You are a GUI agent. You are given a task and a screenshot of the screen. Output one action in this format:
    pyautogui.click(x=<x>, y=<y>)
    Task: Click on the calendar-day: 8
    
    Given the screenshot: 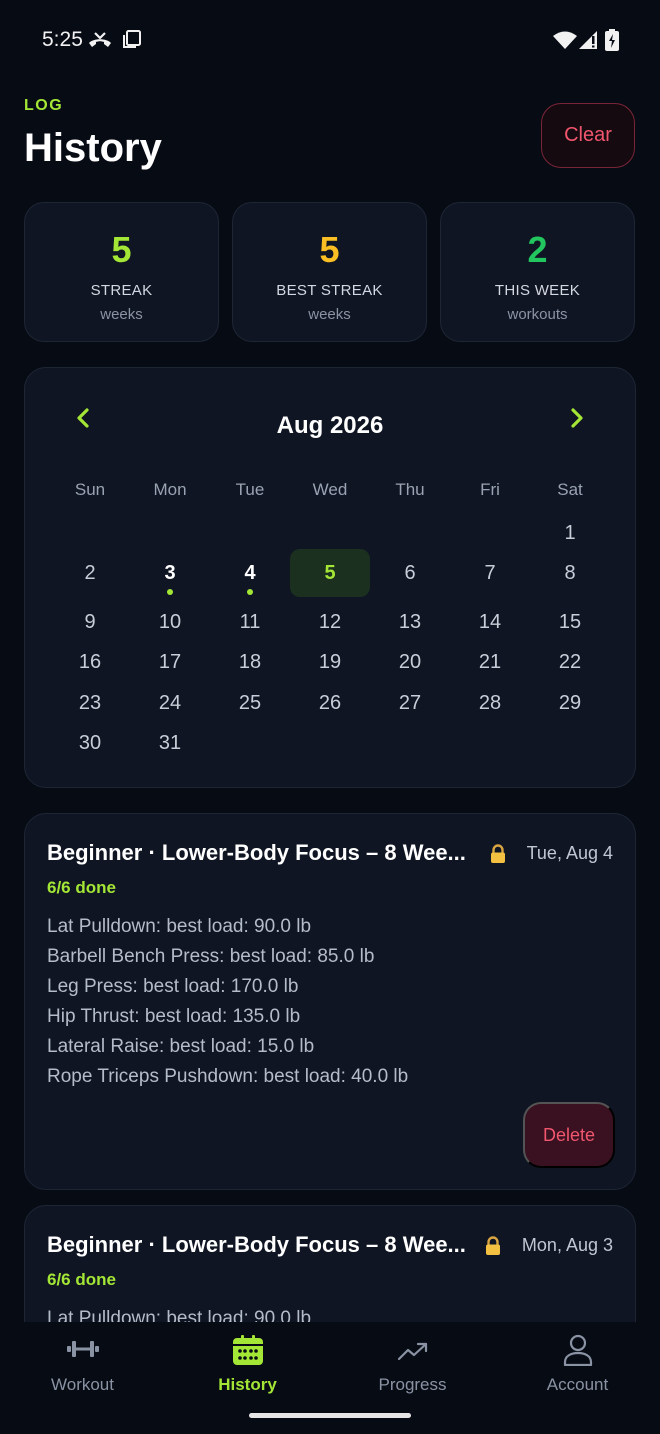 What is the action you would take?
    pyautogui.click(x=570, y=573)
    